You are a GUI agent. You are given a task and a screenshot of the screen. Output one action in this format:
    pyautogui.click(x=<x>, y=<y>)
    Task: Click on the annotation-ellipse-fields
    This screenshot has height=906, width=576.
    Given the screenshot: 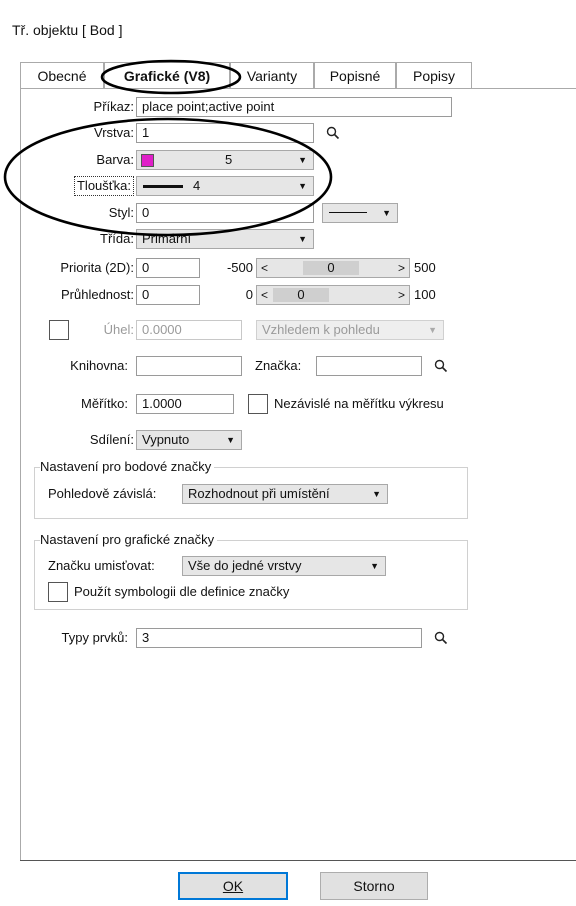 What is the action you would take?
    pyautogui.click(x=168, y=177)
    